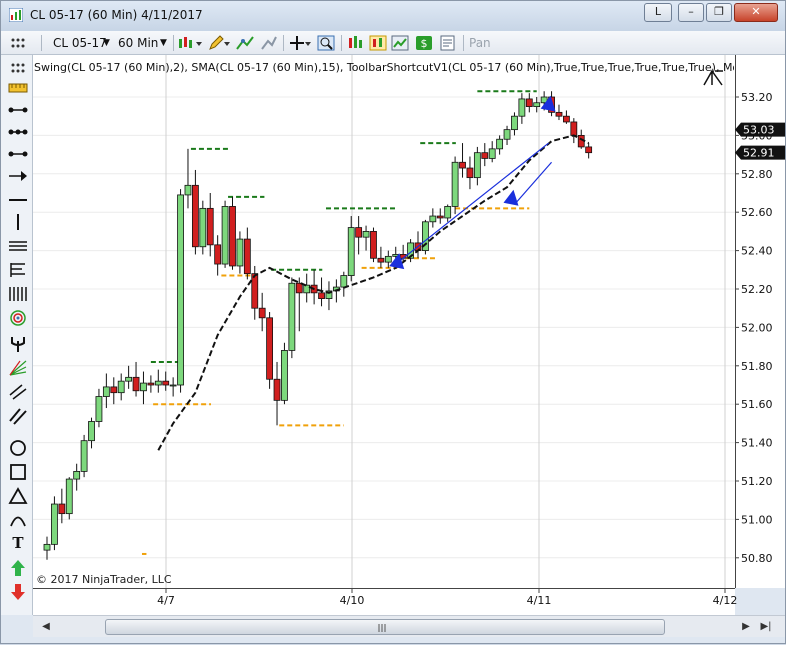  Describe the element at coordinates (757, 97) in the screenshot. I see `price-tick-label: 53.20` at that location.